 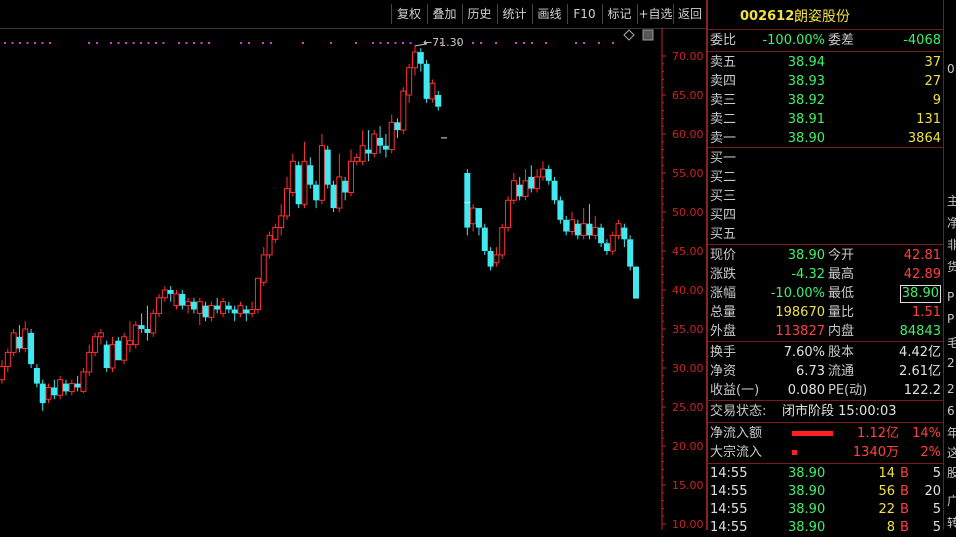 I want to click on toolbar-item-4: 画线, so click(x=549, y=14).